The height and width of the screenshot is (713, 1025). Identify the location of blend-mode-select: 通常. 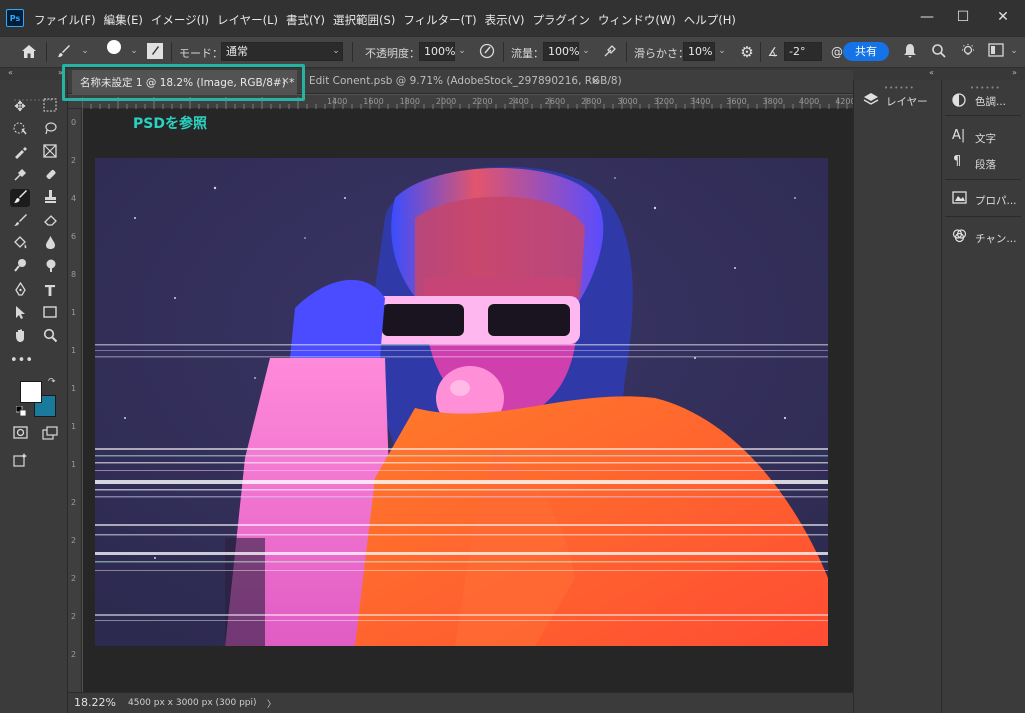
(282, 51).